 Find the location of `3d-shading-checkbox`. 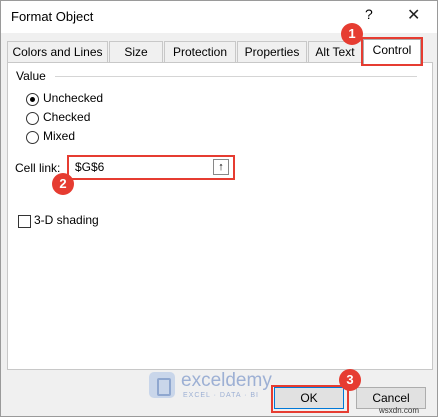

3d-shading-checkbox is located at coordinates (24, 221).